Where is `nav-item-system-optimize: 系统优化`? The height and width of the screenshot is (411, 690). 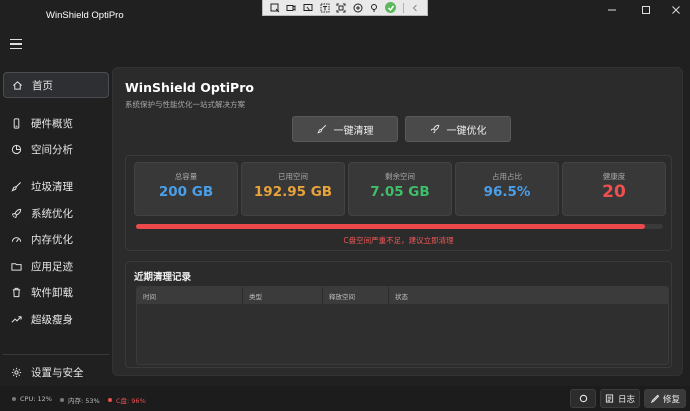
nav-item-system-optimize: 系统优化 is located at coordinates (56, 213).